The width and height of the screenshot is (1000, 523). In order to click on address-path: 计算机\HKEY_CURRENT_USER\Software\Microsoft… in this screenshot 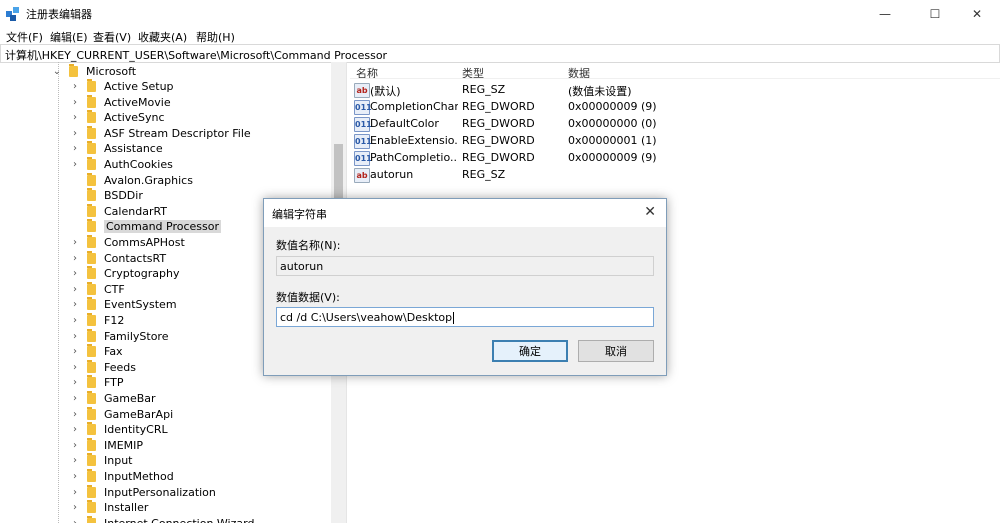, I will do `click(196, 55)`.